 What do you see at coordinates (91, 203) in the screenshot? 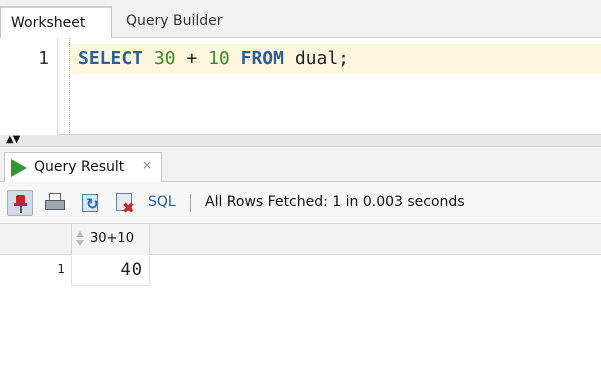
I see `refresh-icon: ↻` at bounding box center [91, 203].